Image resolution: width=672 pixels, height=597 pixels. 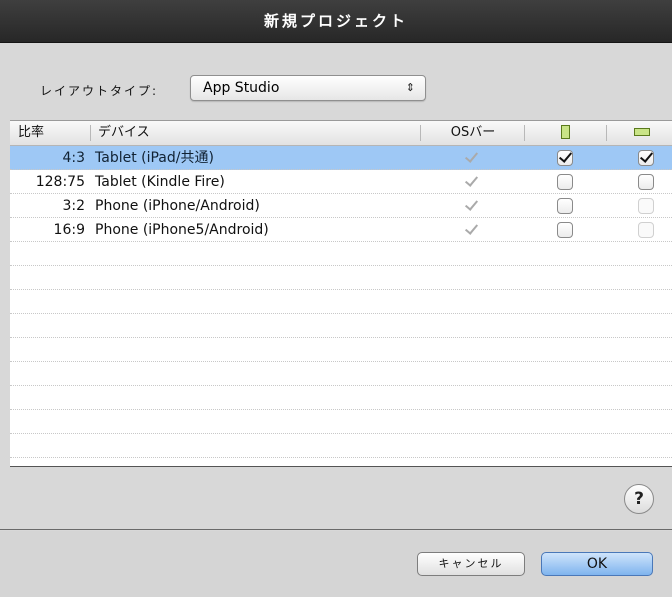 What do you see at coordinates (69, 230) in the screenshot?
I see `cell-ratio: 16:9` at bounding box center [69, 230].